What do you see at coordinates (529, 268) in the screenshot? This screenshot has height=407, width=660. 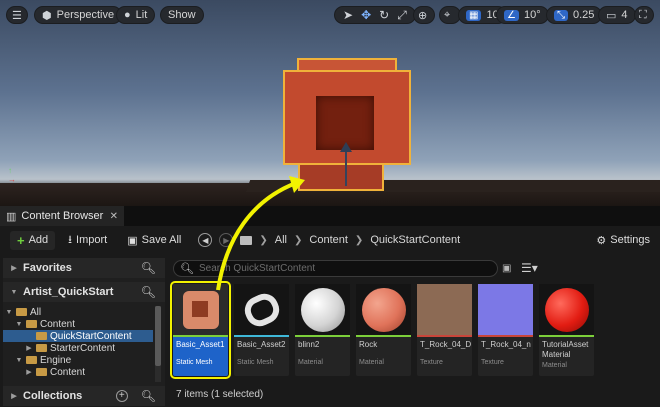 I see `filter-icon: ☰▾` at bounding box center [529, 268].